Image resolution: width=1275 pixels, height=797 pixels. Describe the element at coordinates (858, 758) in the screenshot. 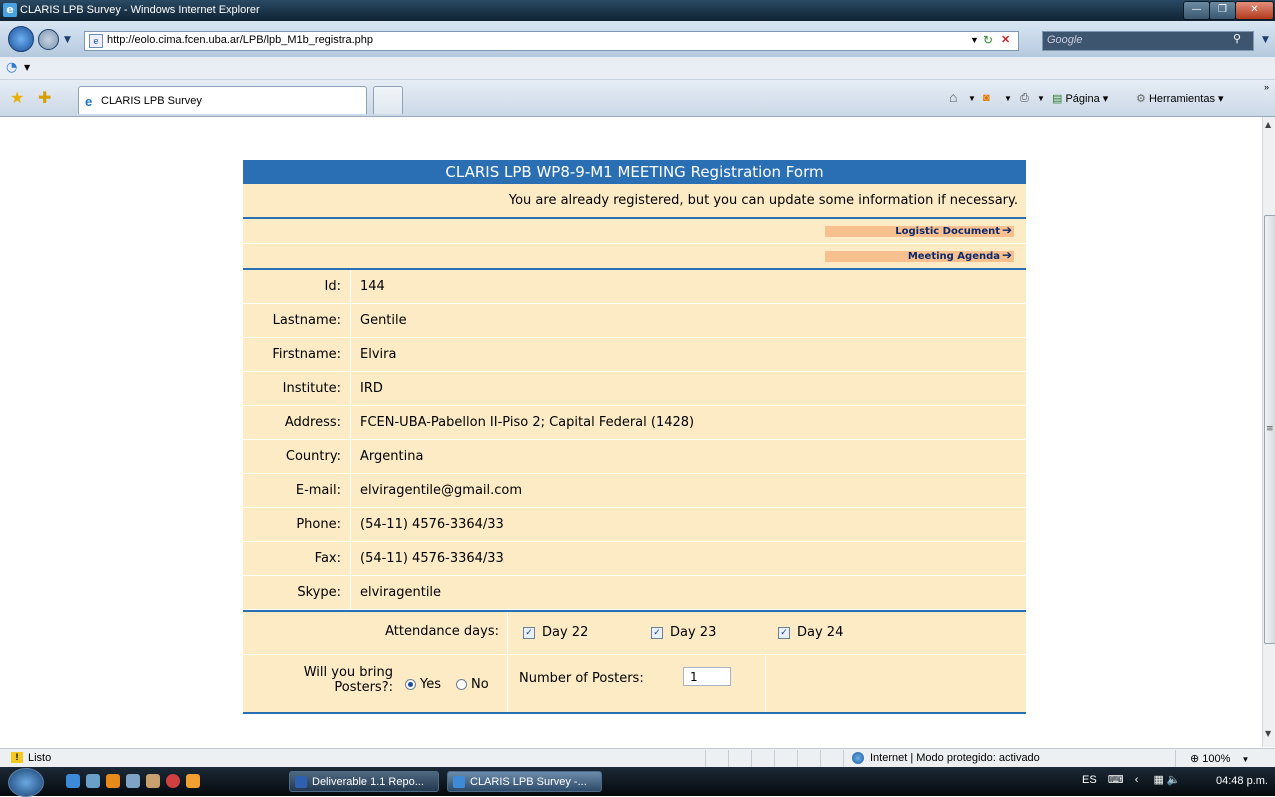

I see `internet-zone-icon` at that location.